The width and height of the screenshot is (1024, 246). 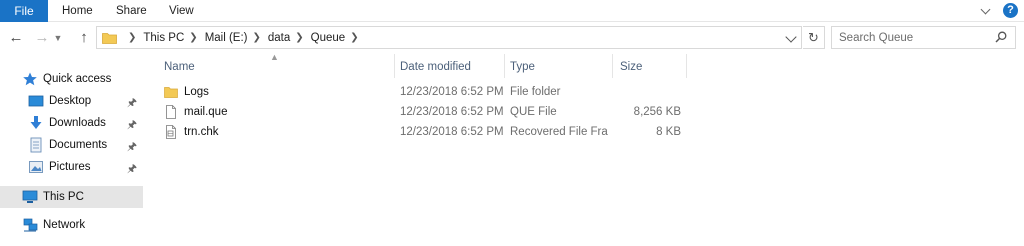 What do you see at coordinates (646, 92) in the screenshot?
I see `file-size` at bounding box center [646, 92].